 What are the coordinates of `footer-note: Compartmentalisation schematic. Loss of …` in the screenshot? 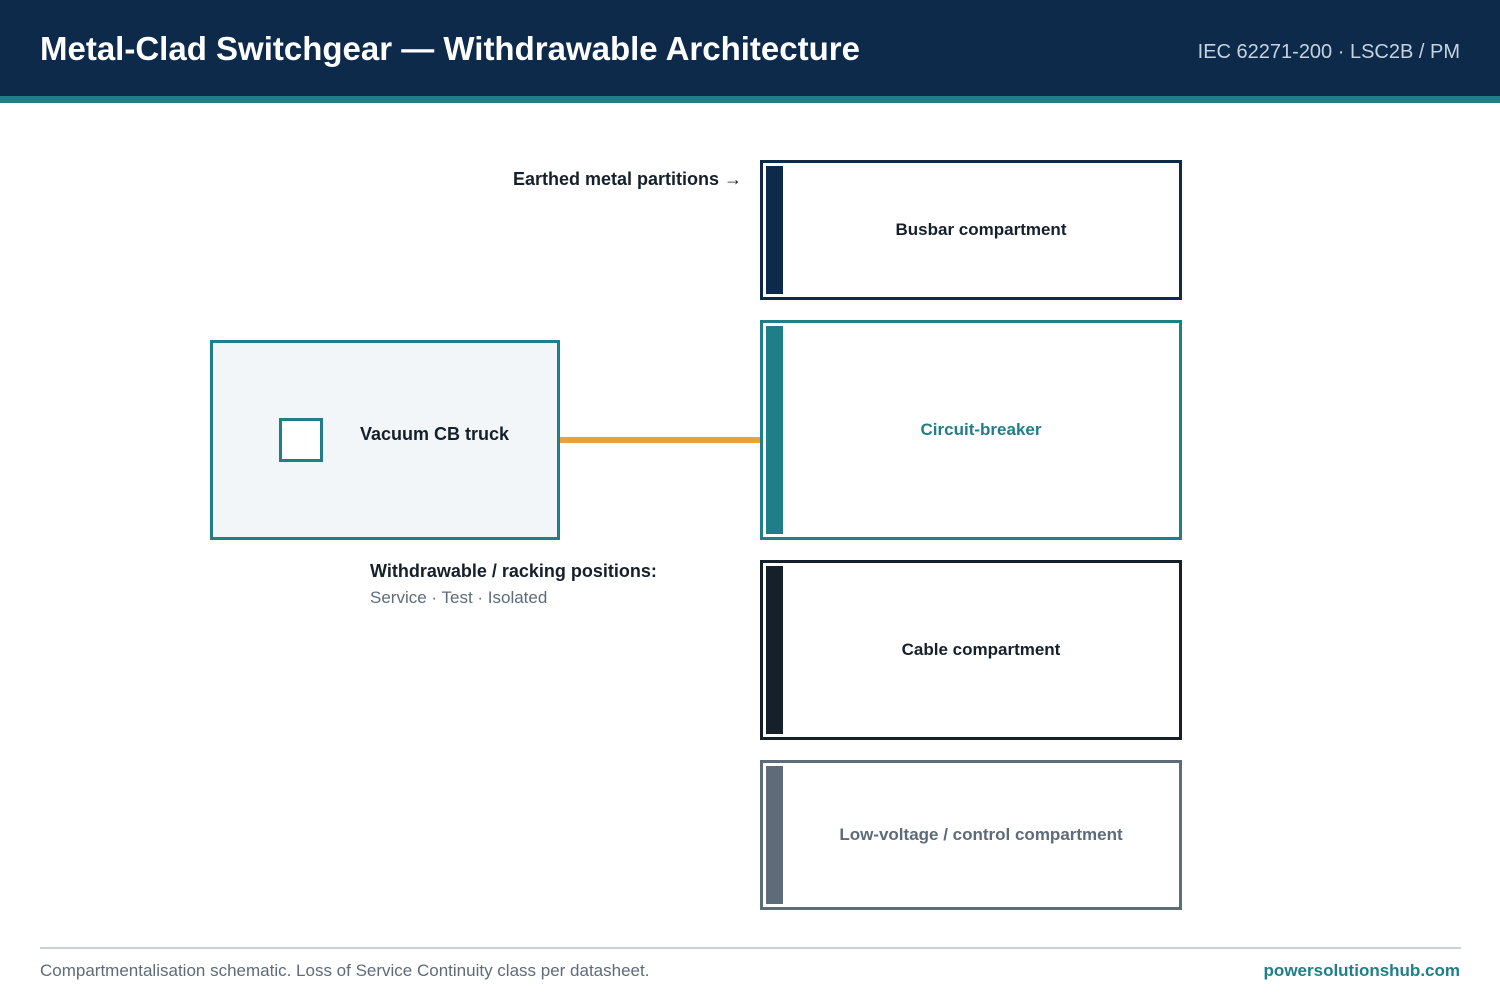 It's located at (345, 970).